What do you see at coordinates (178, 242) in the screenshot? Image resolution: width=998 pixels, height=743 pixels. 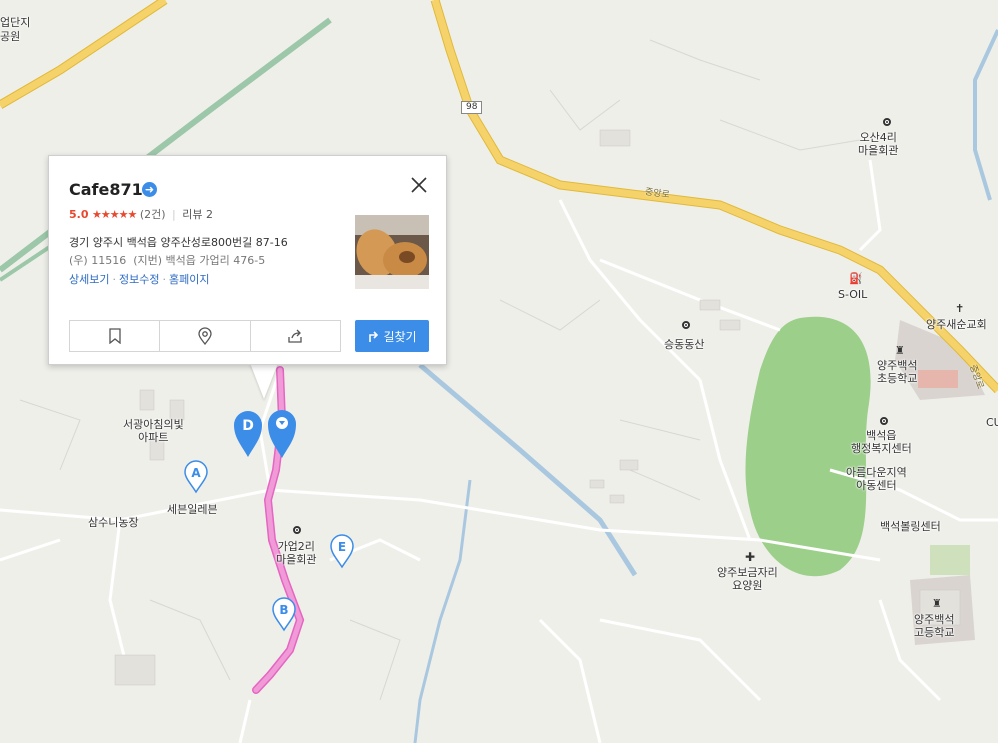 I see `road-address: 경기 양주시 백석읍 양주산성로800번길 87-16` at bounding box center [178, 242].